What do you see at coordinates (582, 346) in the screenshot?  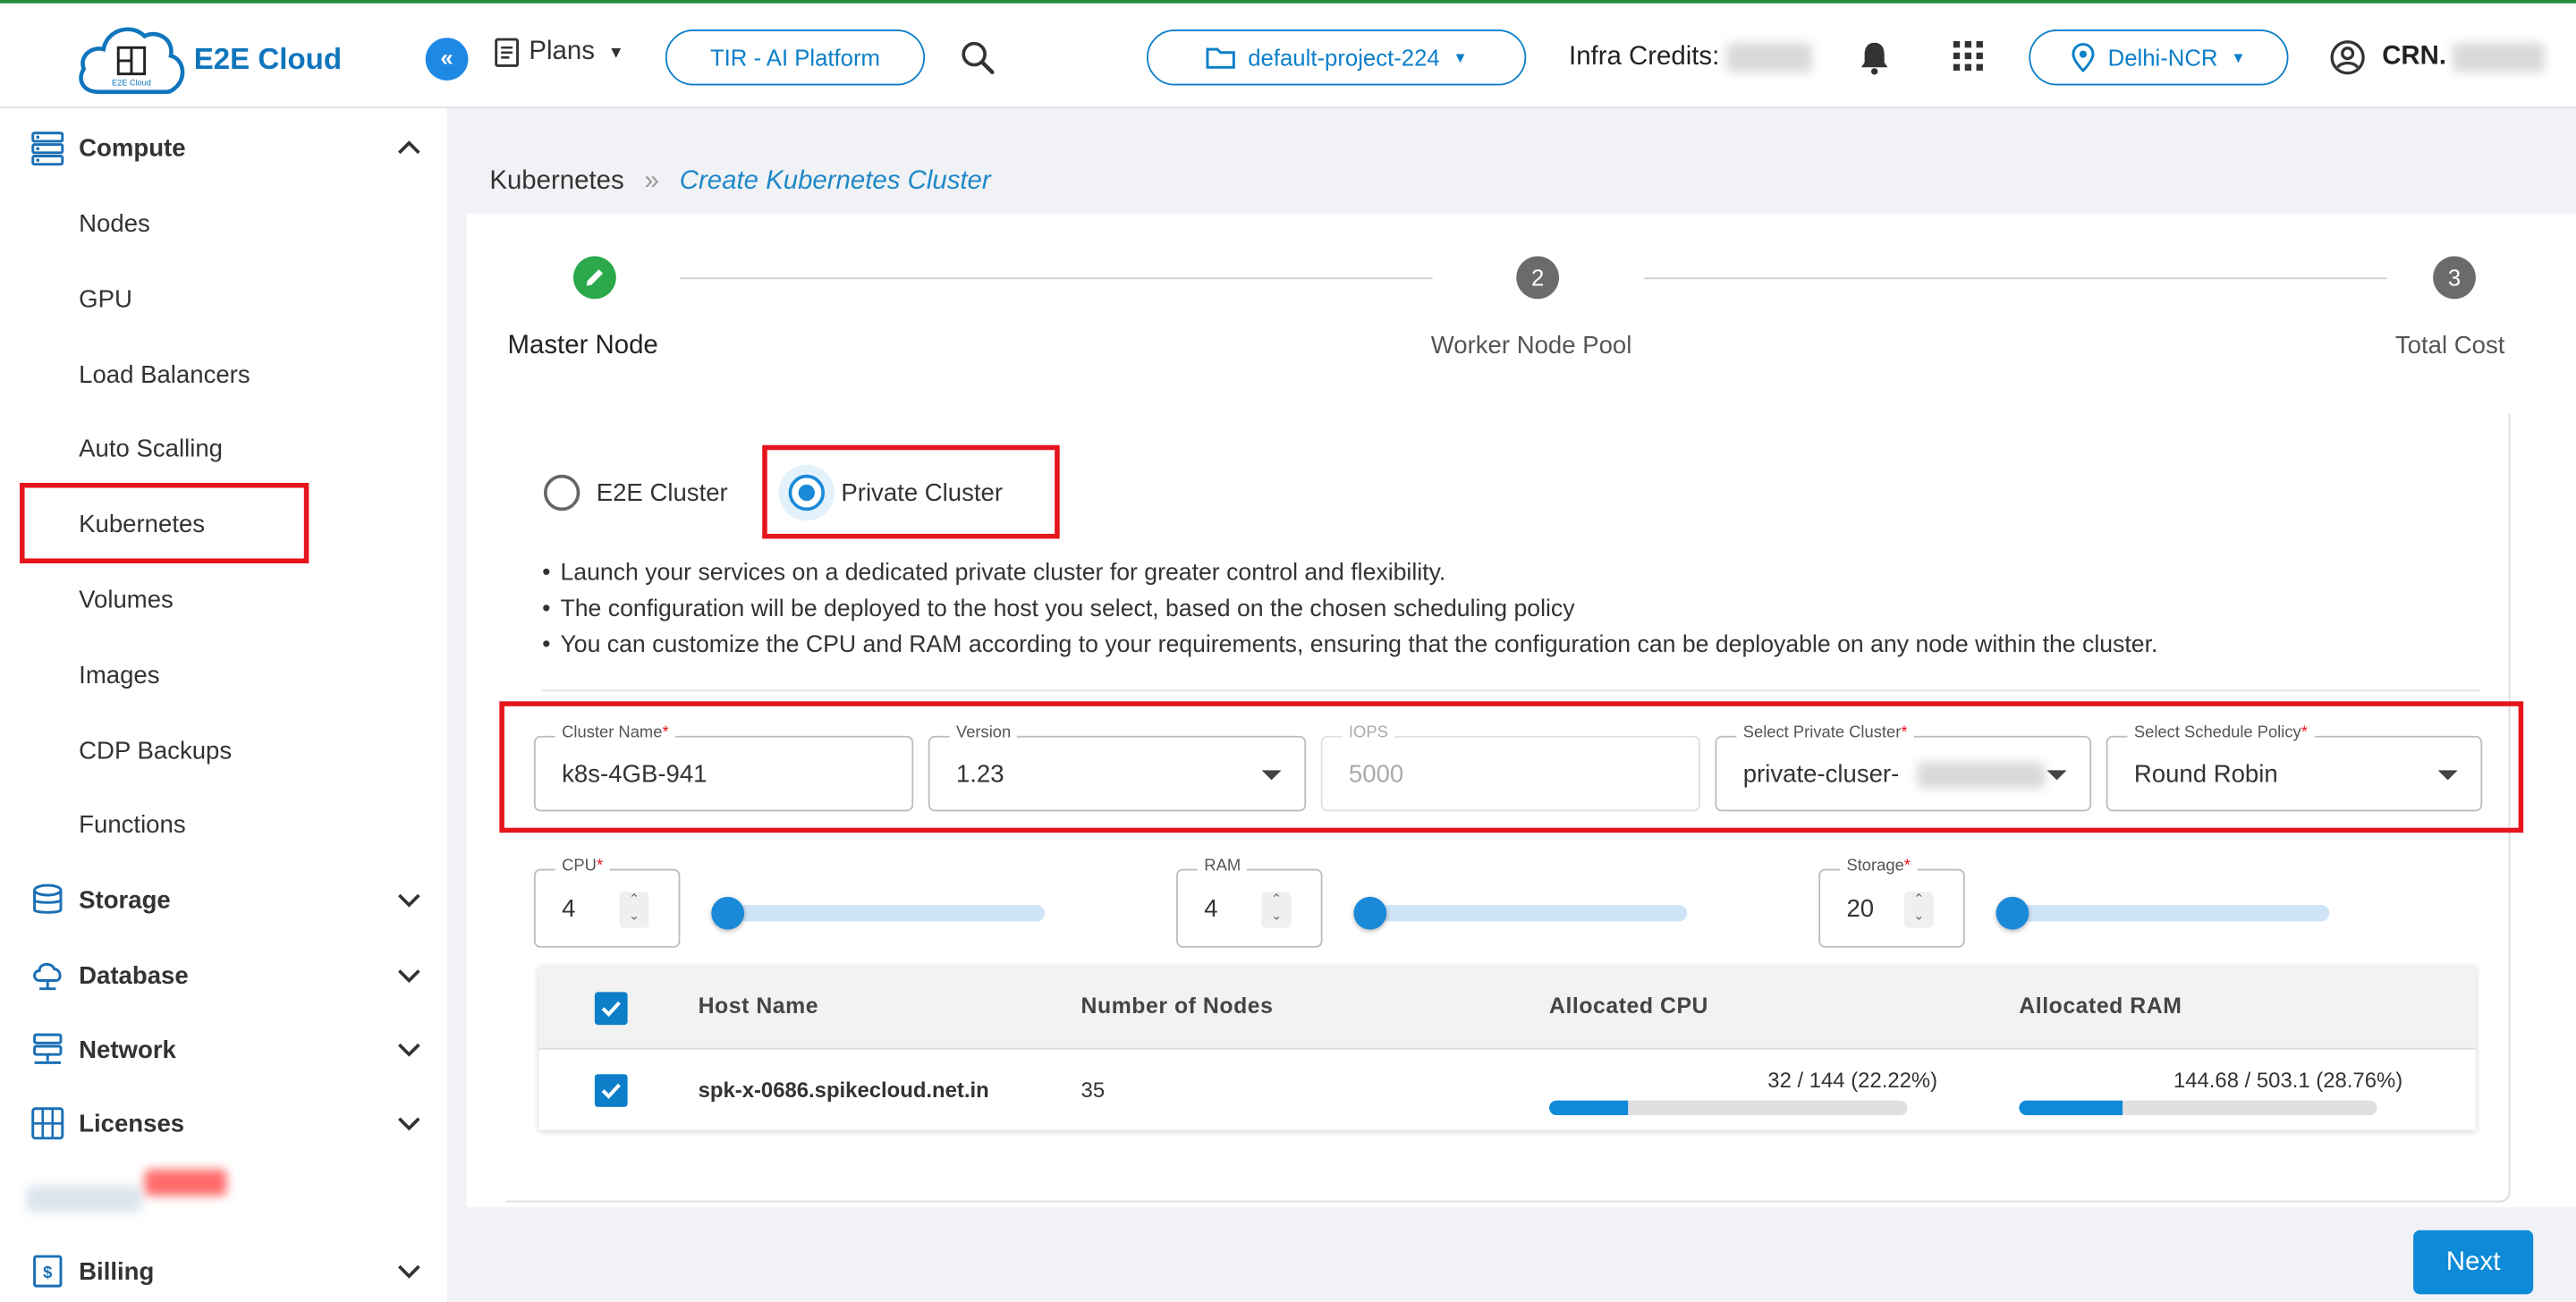 I see `step-1-label: Master Node` at bounding box center [582, 346].